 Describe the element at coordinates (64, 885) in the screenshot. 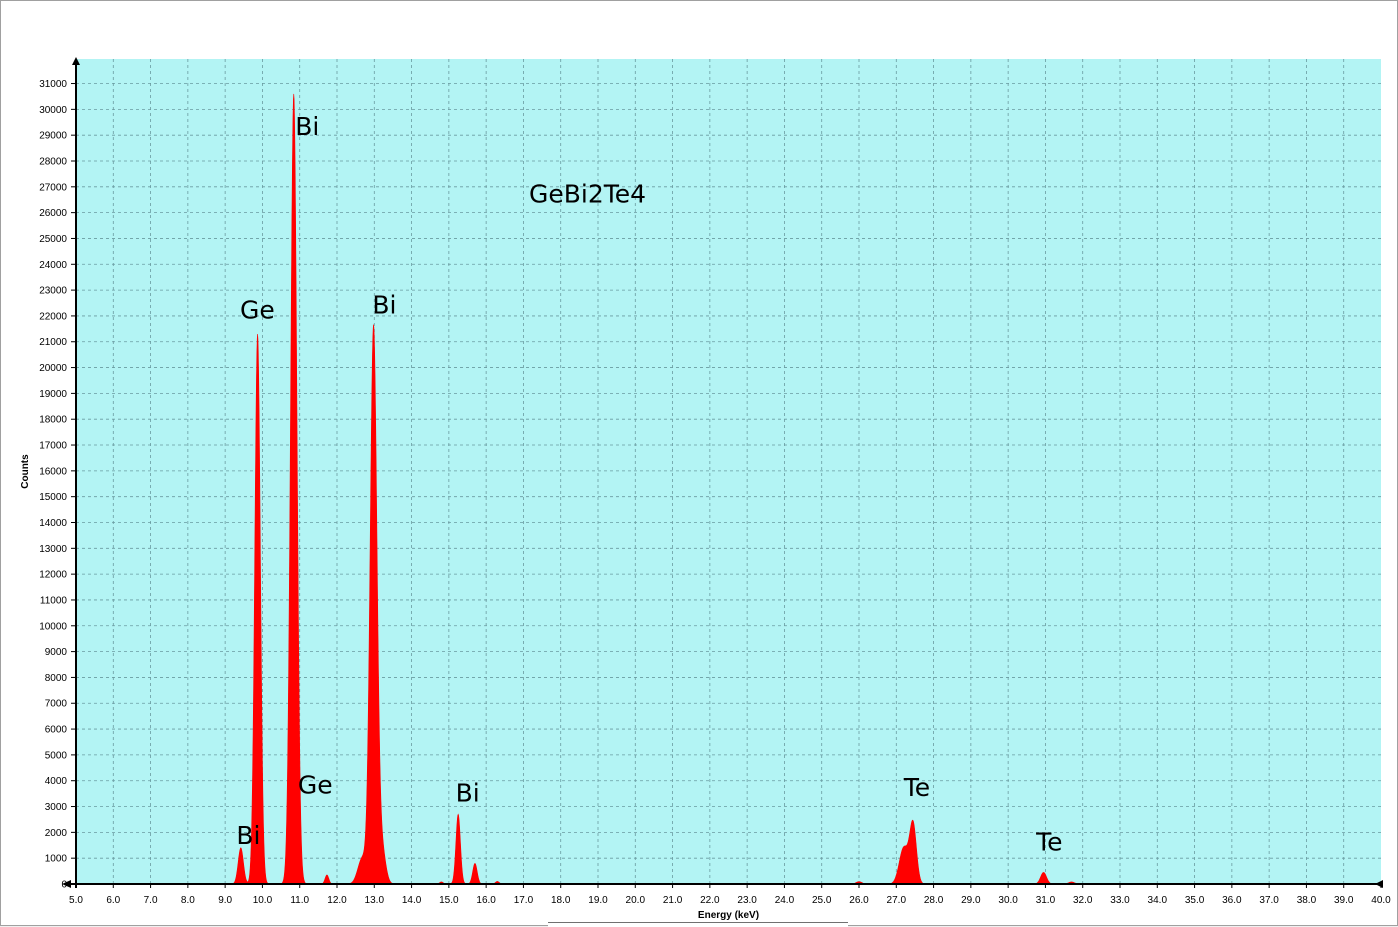

I see `y-tick-label: 0` at that location.